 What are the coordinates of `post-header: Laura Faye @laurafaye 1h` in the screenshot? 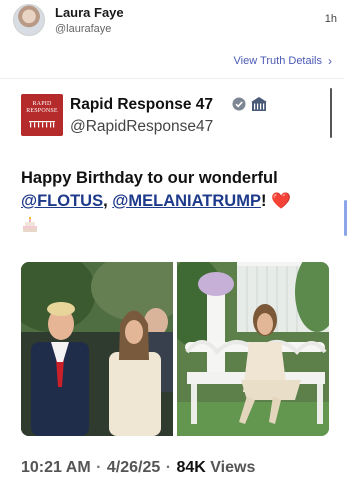 It's located at (175, 25).